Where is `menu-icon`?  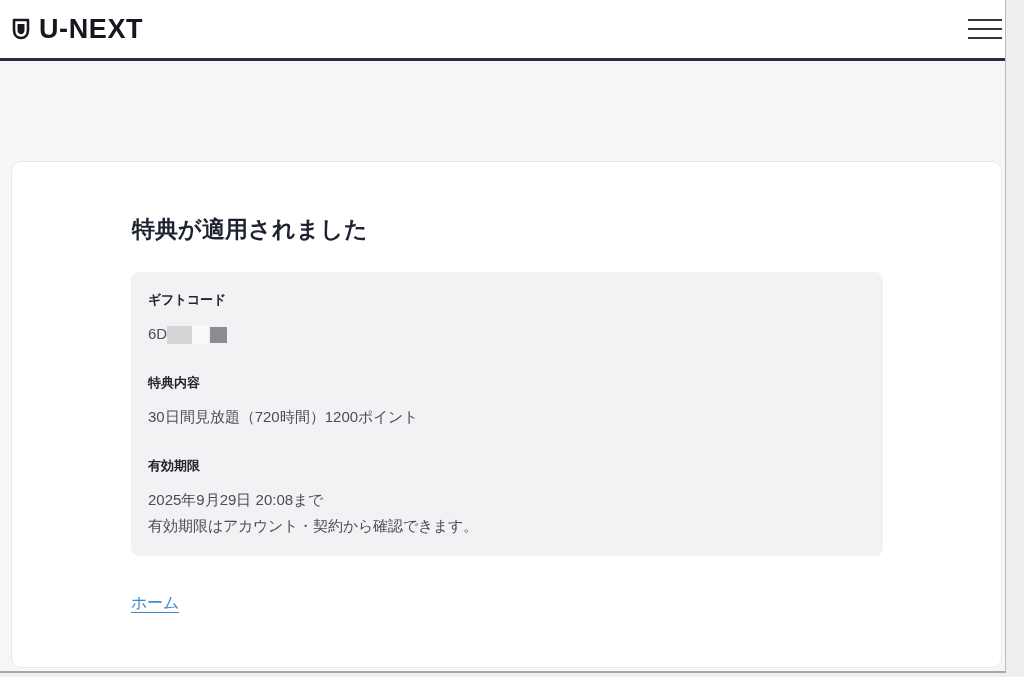
menu-icon is located at coordinates (985, 29).